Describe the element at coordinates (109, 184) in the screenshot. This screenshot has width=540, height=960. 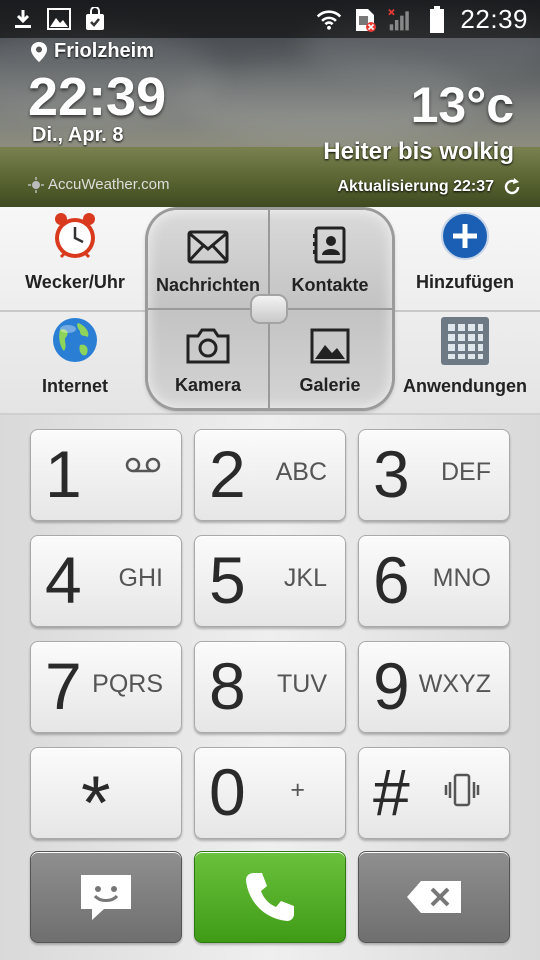
I see `brand-label: AccuWeather.com` at that location.